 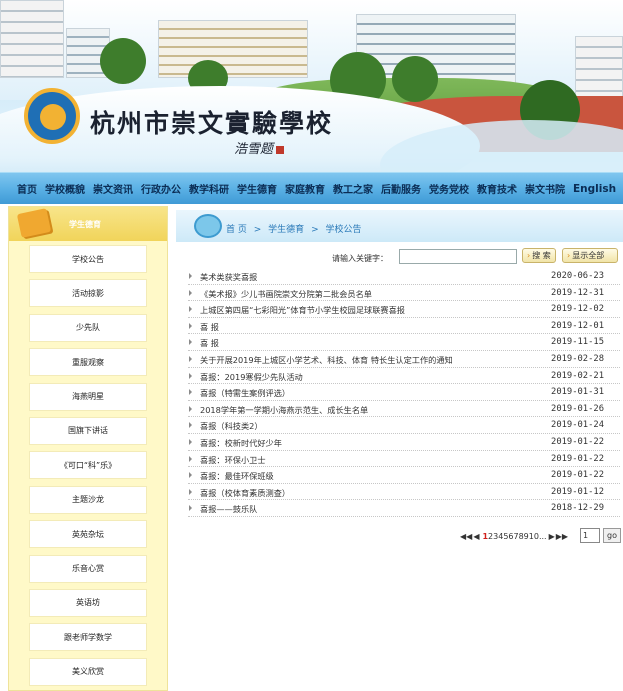 I want to click on news-title: 喜报：环保小卫士, so click(x=233, y=460).